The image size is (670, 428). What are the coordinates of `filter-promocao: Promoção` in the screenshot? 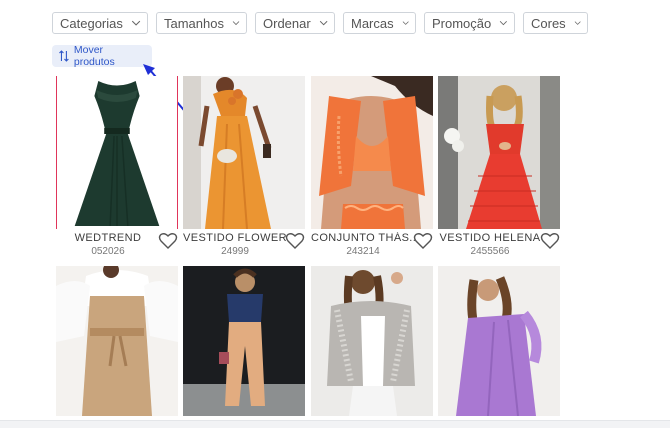 It's located at (469, 23).